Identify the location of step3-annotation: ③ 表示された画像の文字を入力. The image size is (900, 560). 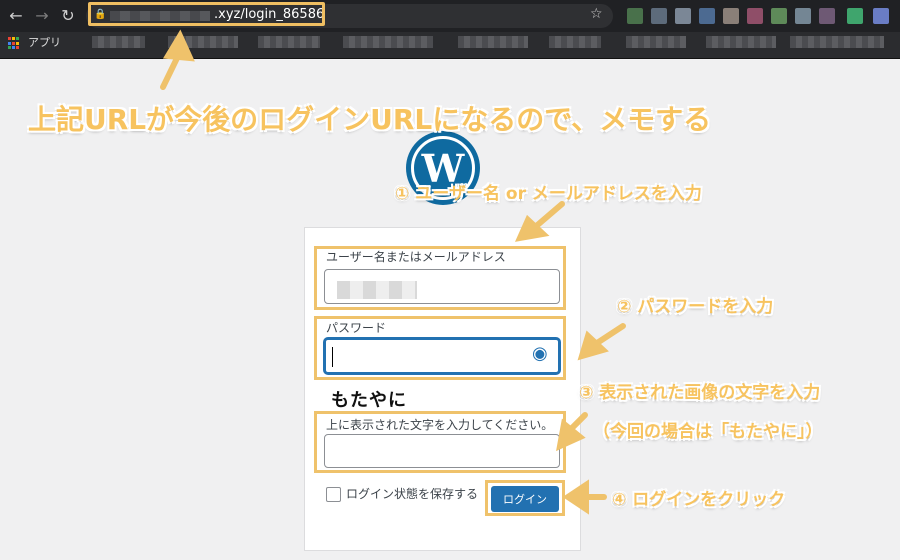
(700, 393).